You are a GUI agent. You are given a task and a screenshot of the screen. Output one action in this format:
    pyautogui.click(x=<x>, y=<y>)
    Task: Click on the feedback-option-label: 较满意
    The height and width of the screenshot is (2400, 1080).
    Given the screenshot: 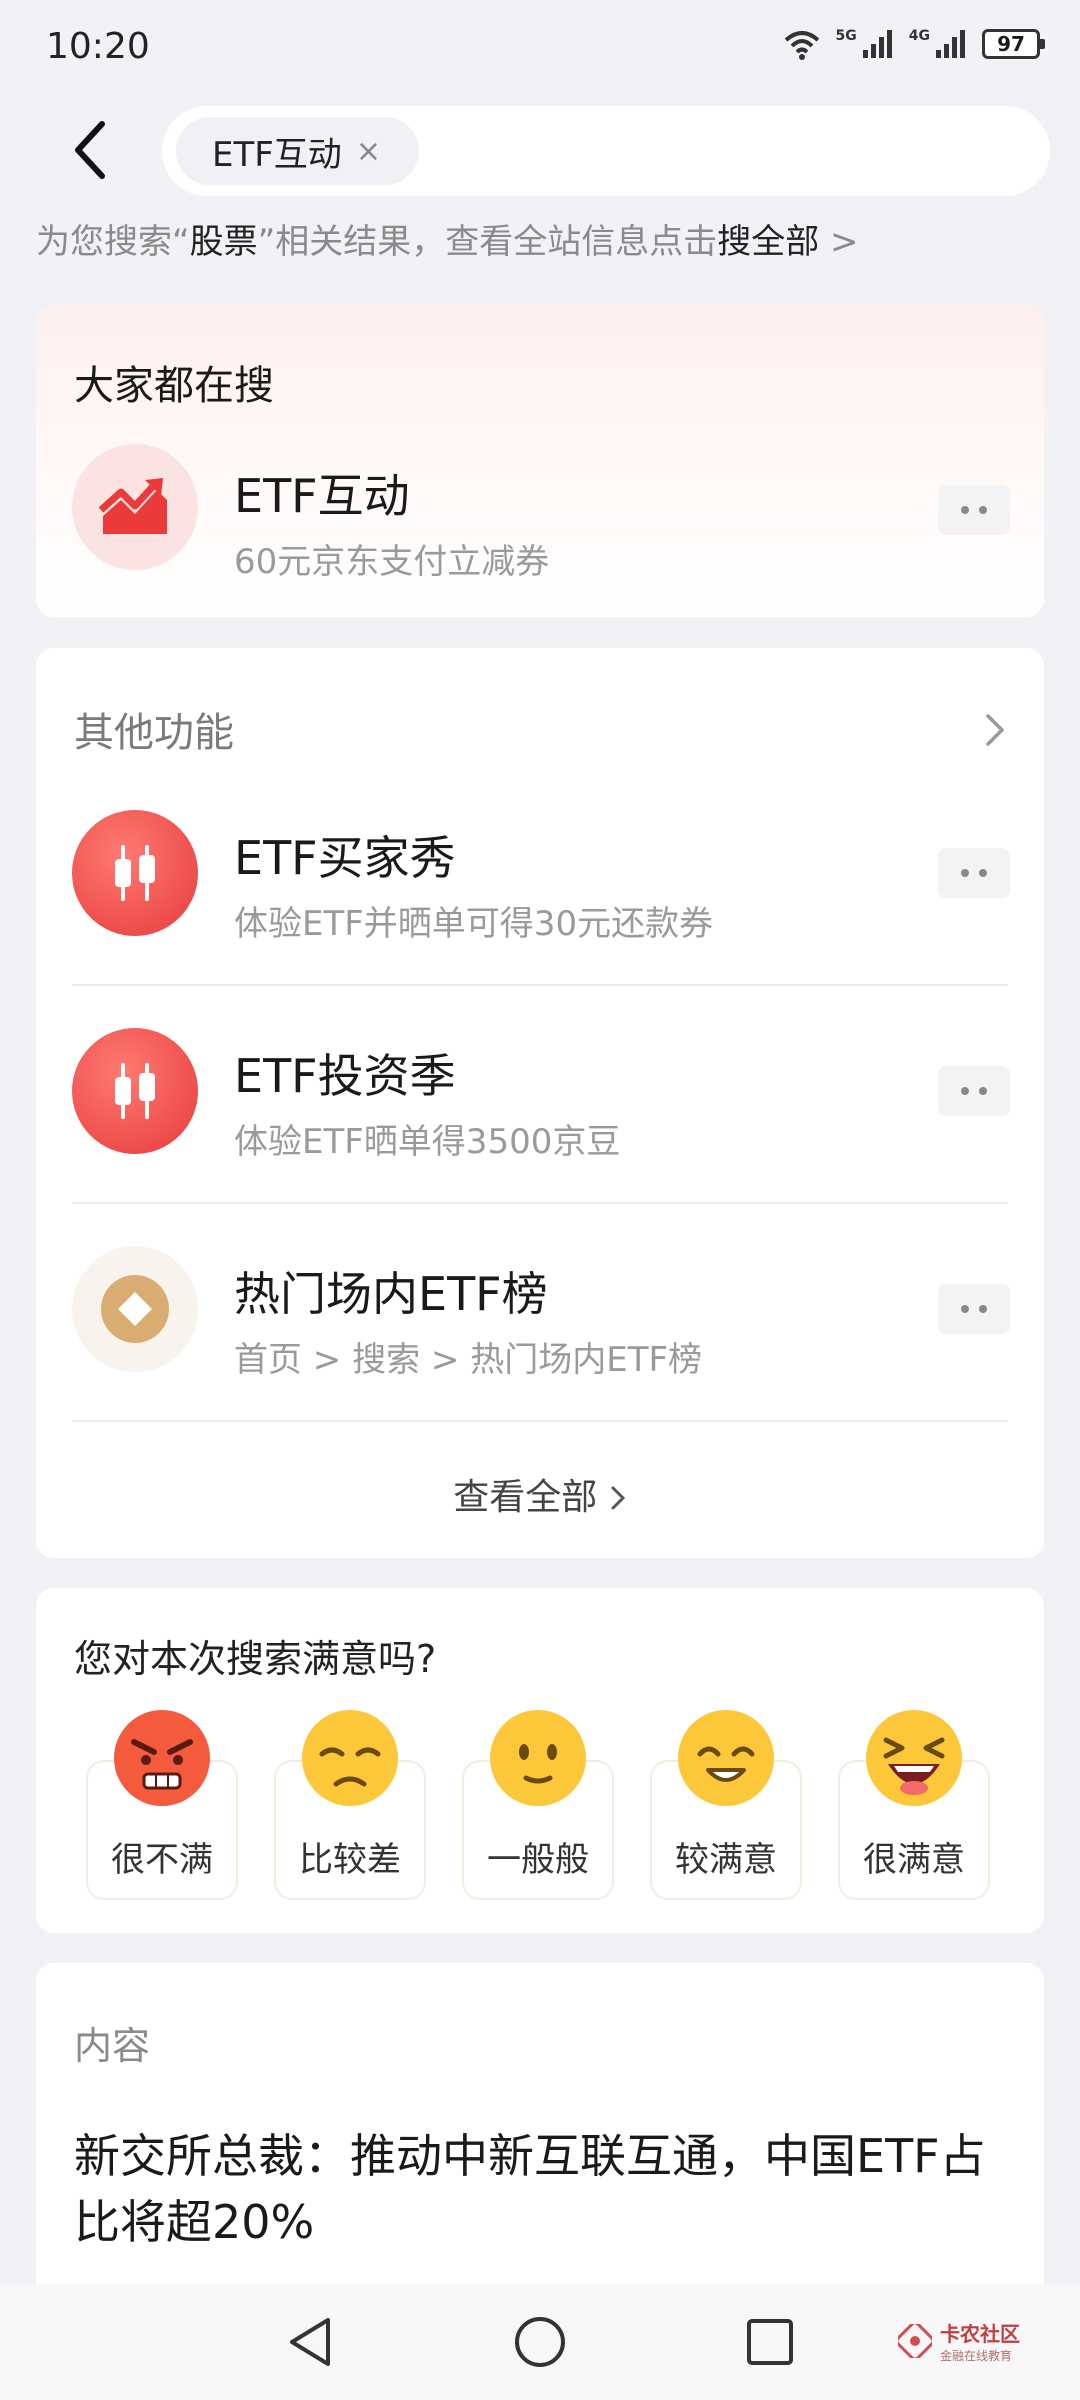 What is the action you would take?
    pyautogui.click(x=726, y=1860)
    